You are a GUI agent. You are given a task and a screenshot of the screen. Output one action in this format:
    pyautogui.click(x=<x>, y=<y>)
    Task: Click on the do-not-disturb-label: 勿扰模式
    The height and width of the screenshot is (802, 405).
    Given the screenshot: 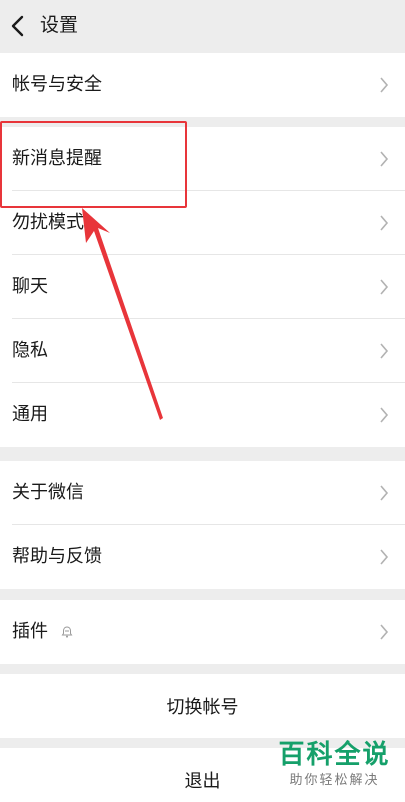 What is the action you would take?
    pyautogui.click(x=48, y=222)
    